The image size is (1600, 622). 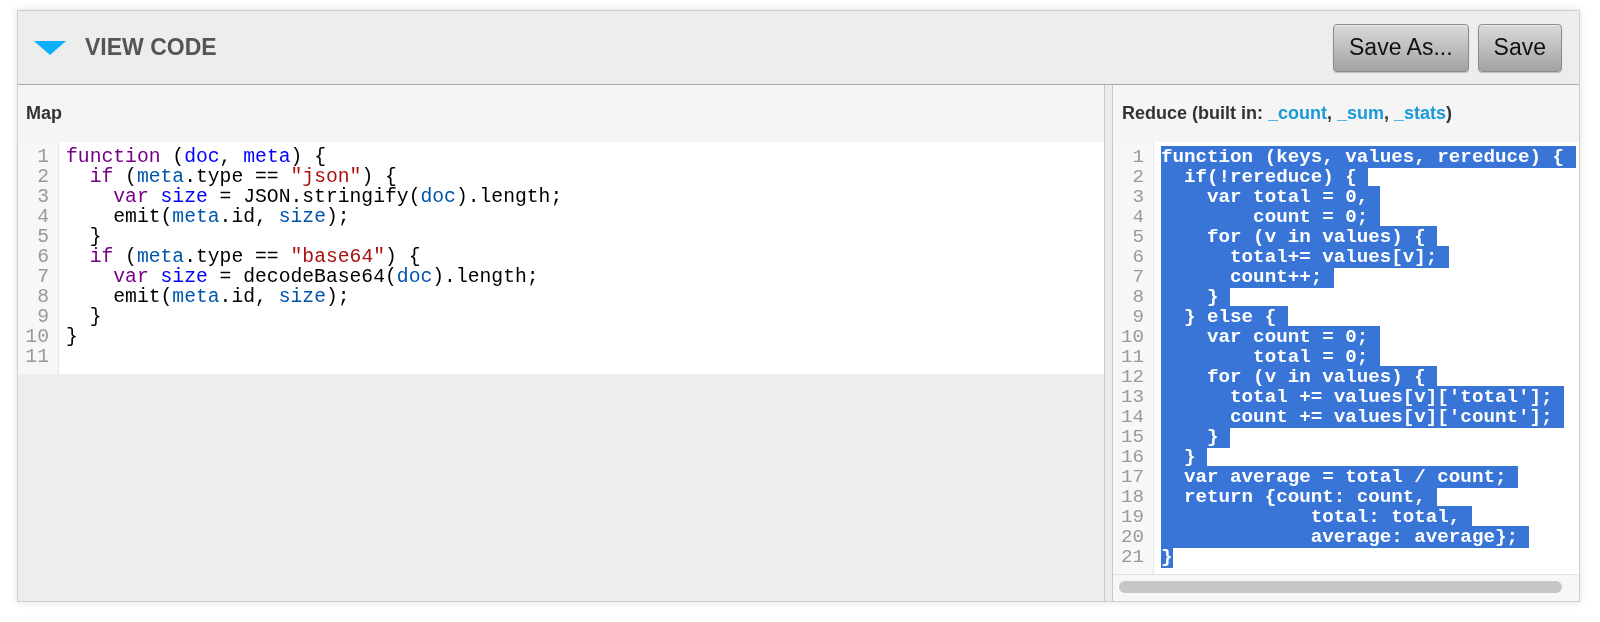 What do you see at coordinates (1132, 517) in the screenshot?
I see `line-number: 19` at bounding box center [1132, 517].